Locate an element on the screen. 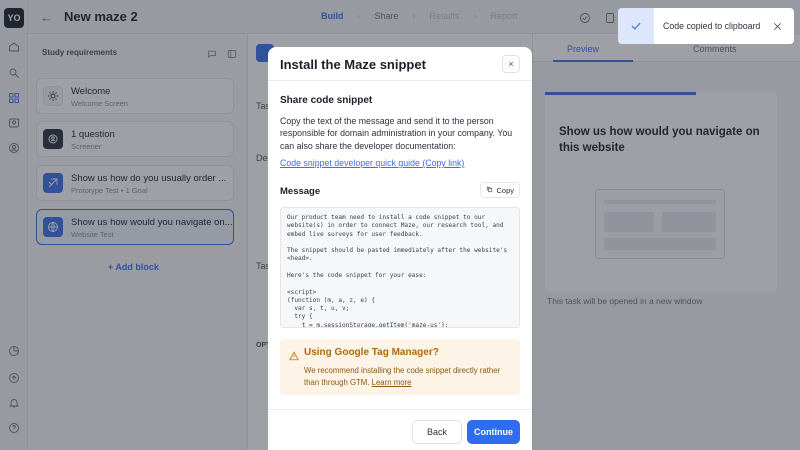  modal-title: Install the Maze snippet is located at coordinates (353, 64).